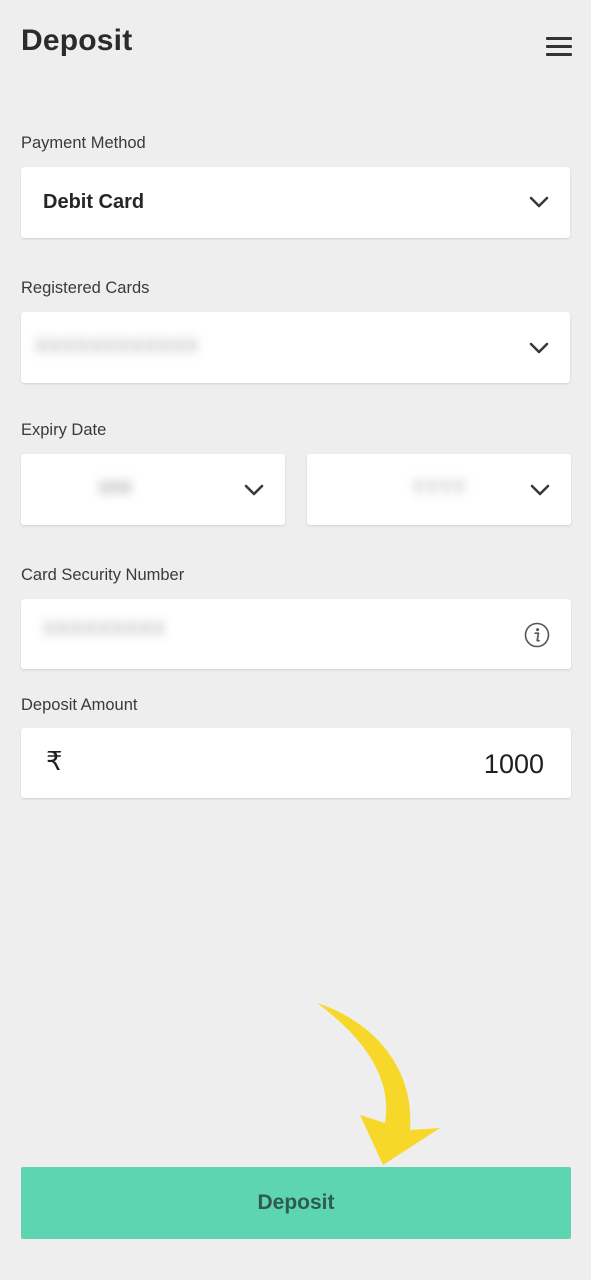 The height and width of the screenshot is (1280, 591). Describe the element at coordinates (513, 764) in the screenshot. I see `deposit-amount-value: 1000` at that location.